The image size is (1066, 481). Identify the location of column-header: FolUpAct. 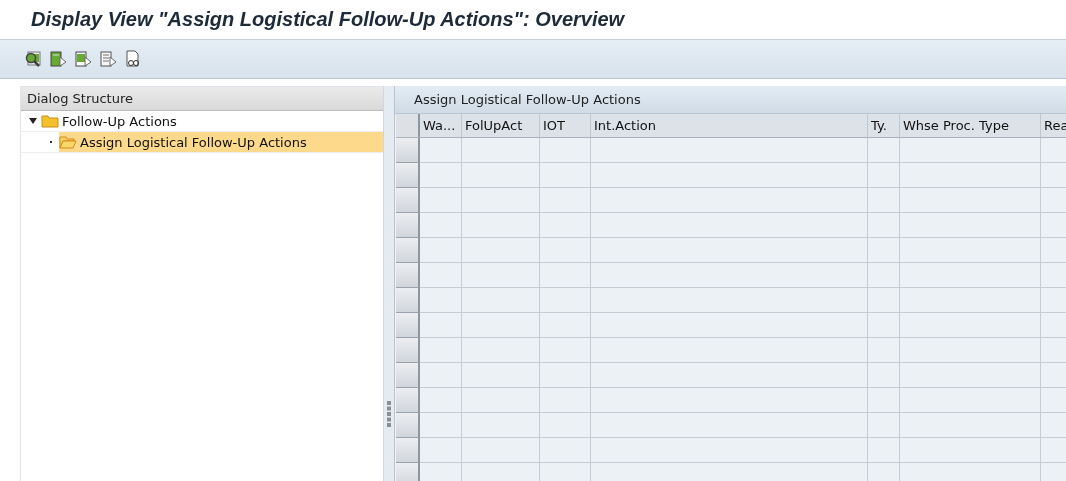
(501, 125).